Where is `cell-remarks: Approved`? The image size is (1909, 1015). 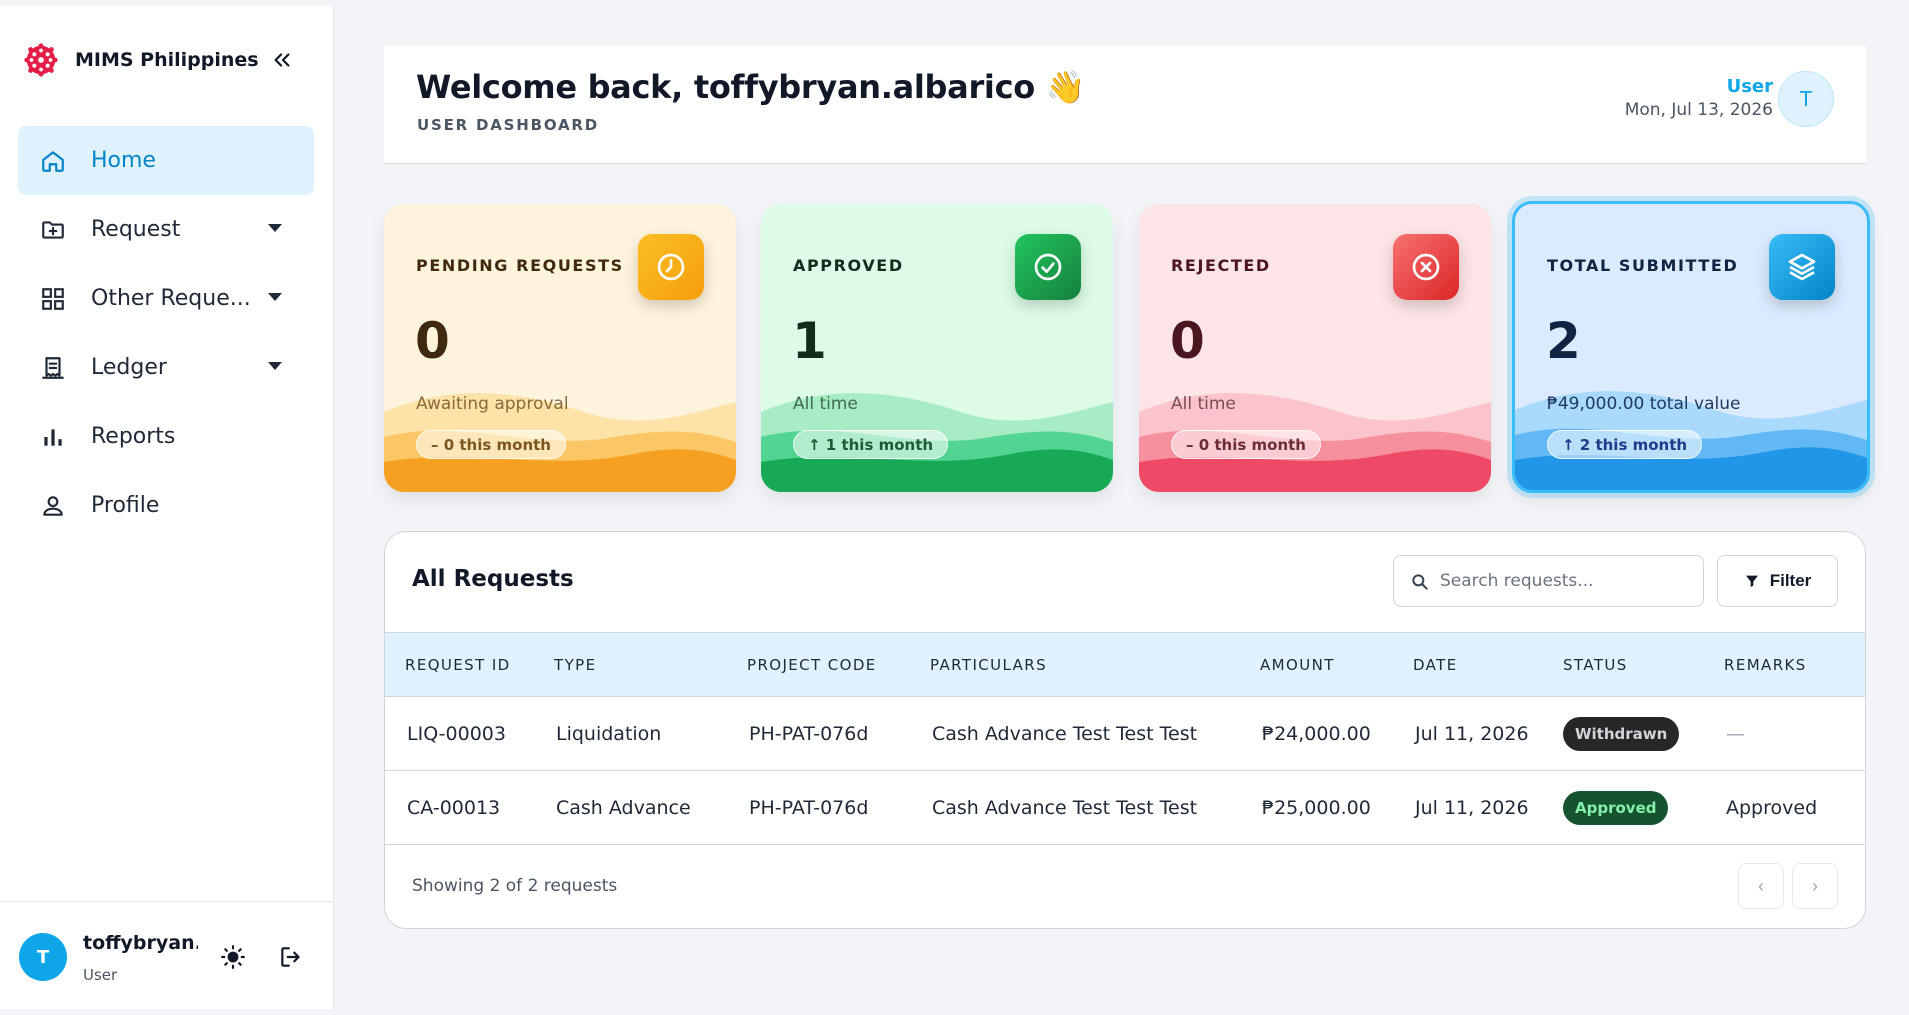
cell-remarks: Approved is located at coordinates (1784, 808).